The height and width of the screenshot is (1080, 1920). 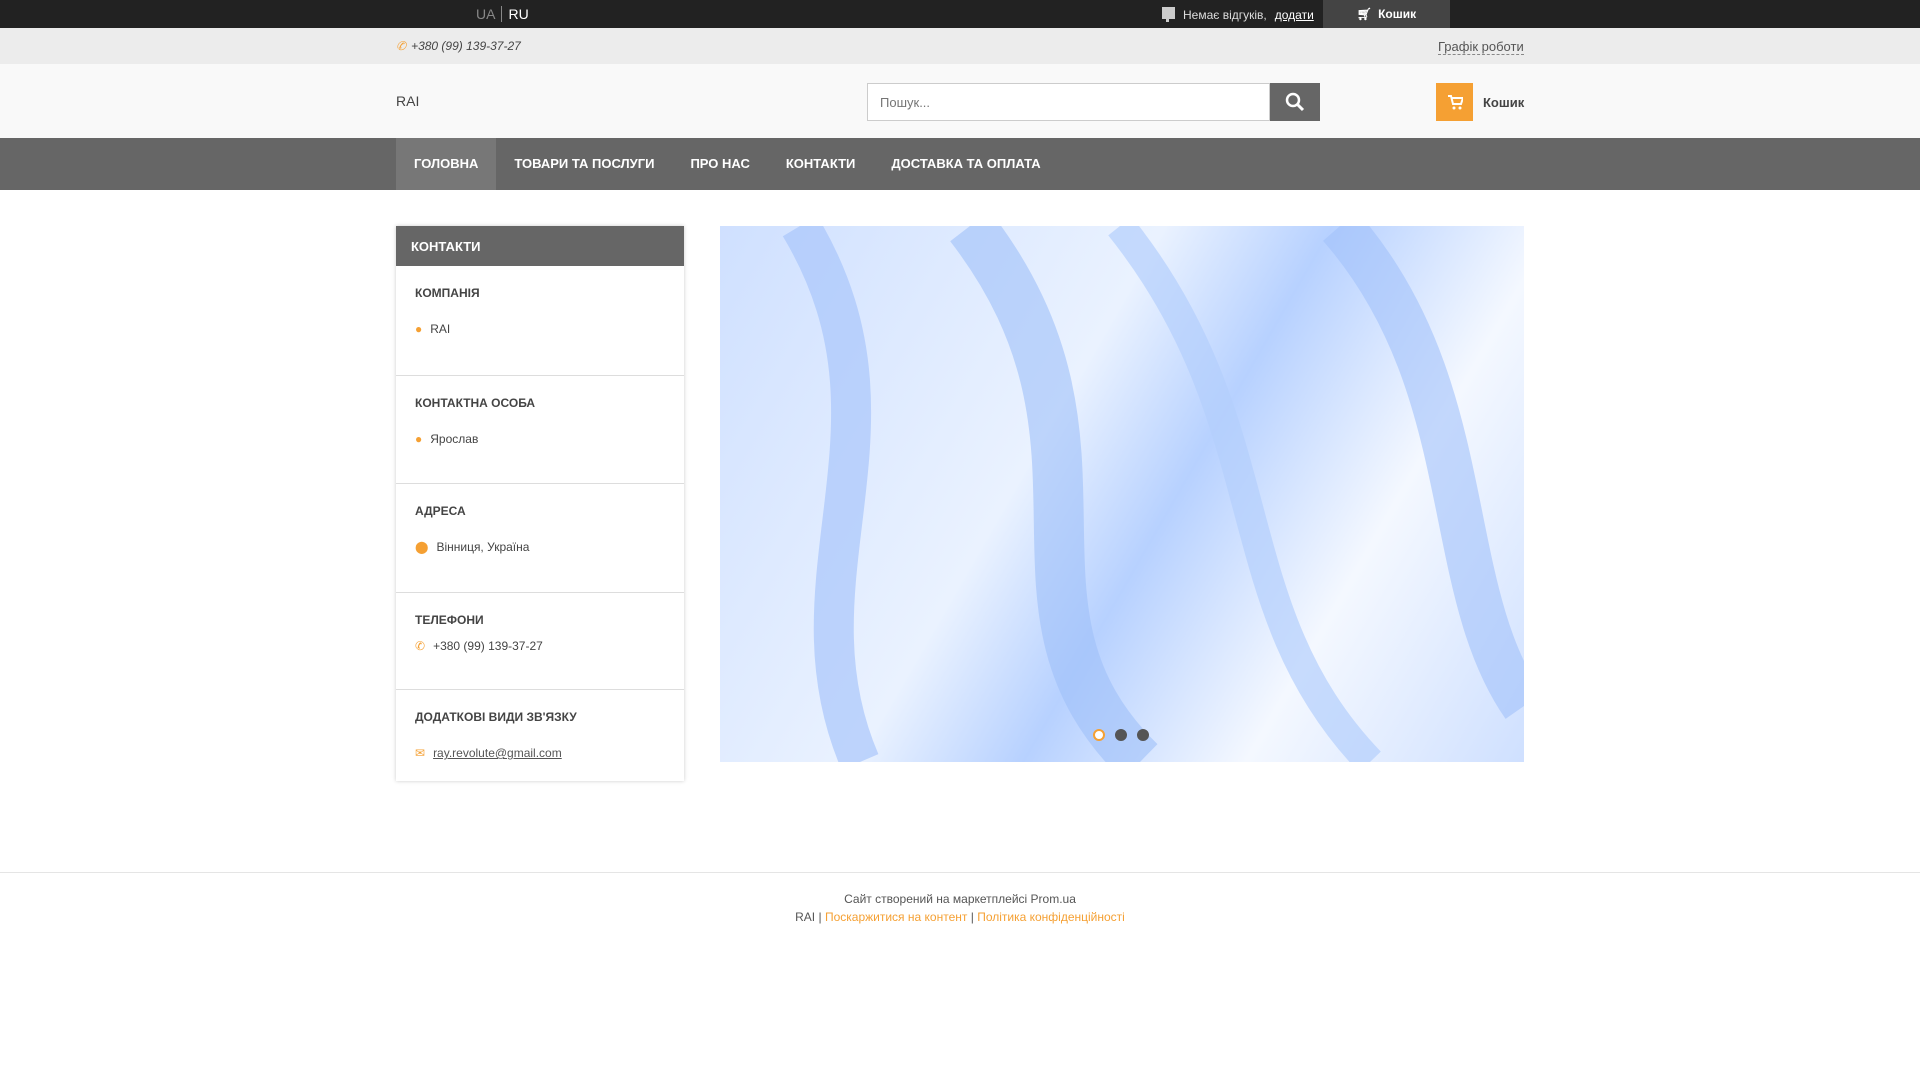 What do you see at coordinates (420, 753) in the screenshot?
I see `email-icon: ✉` at bounding box center [420, 753].